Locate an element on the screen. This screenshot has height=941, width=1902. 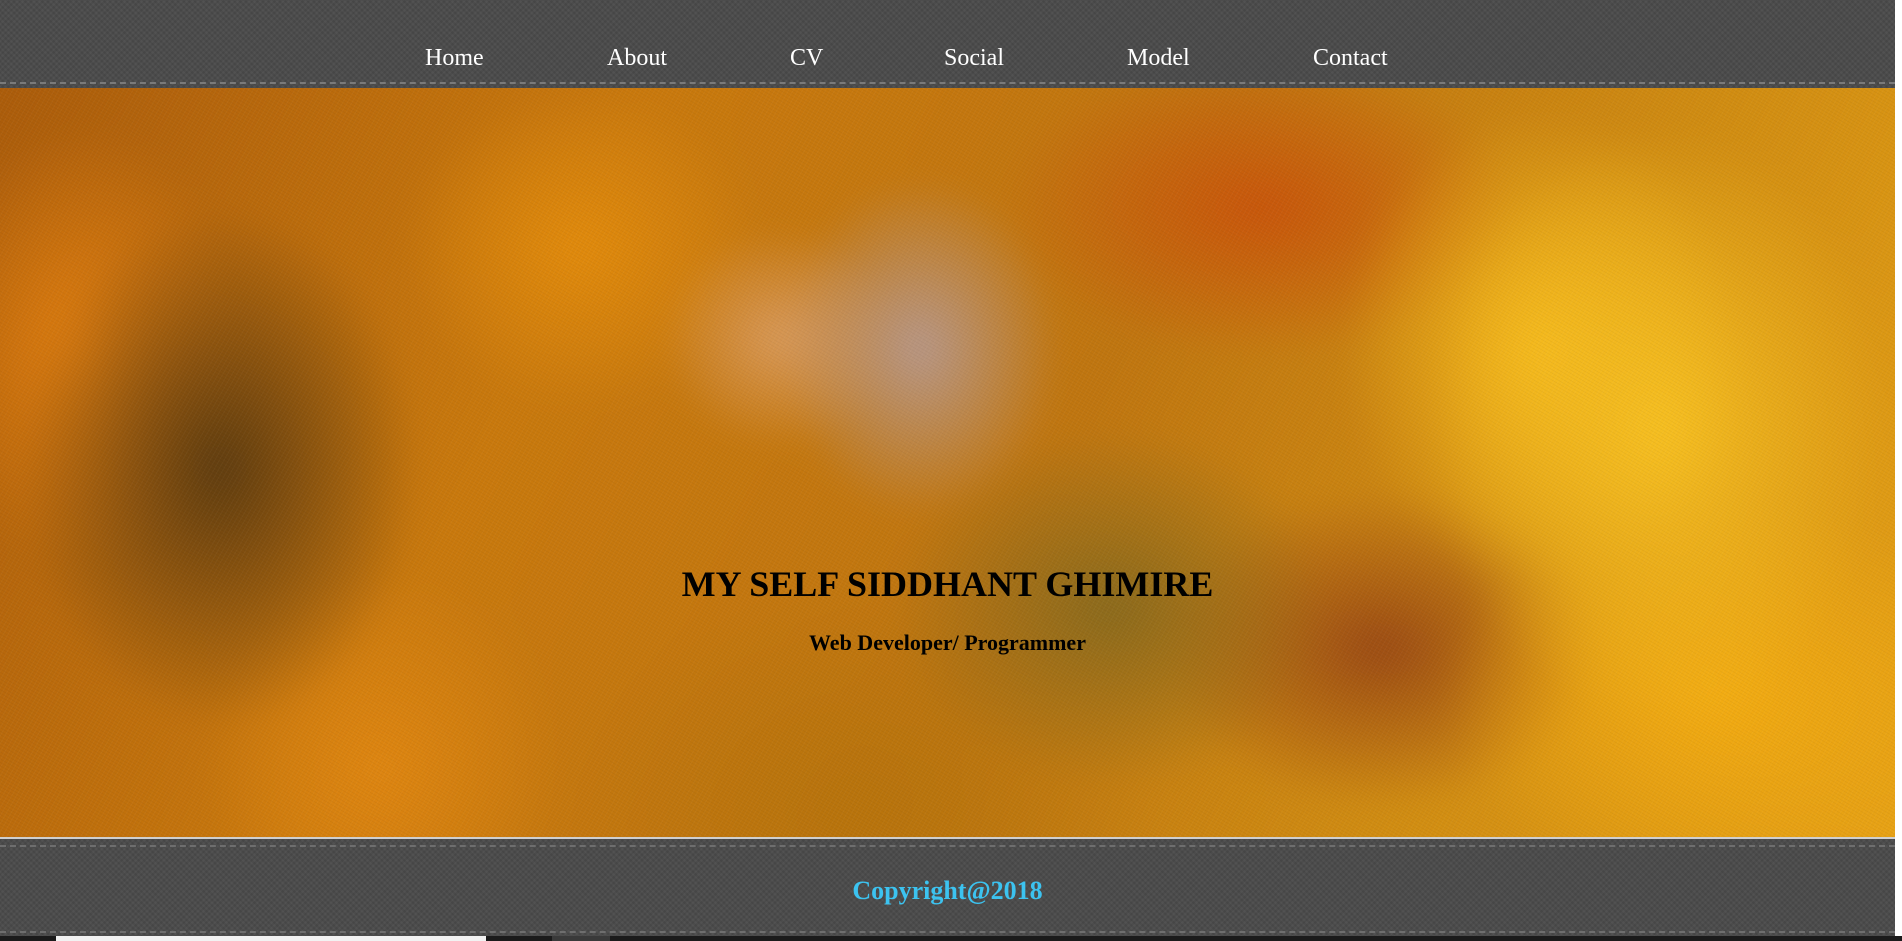
footer: Copyright@2018 is located at coordinates (947, 890).